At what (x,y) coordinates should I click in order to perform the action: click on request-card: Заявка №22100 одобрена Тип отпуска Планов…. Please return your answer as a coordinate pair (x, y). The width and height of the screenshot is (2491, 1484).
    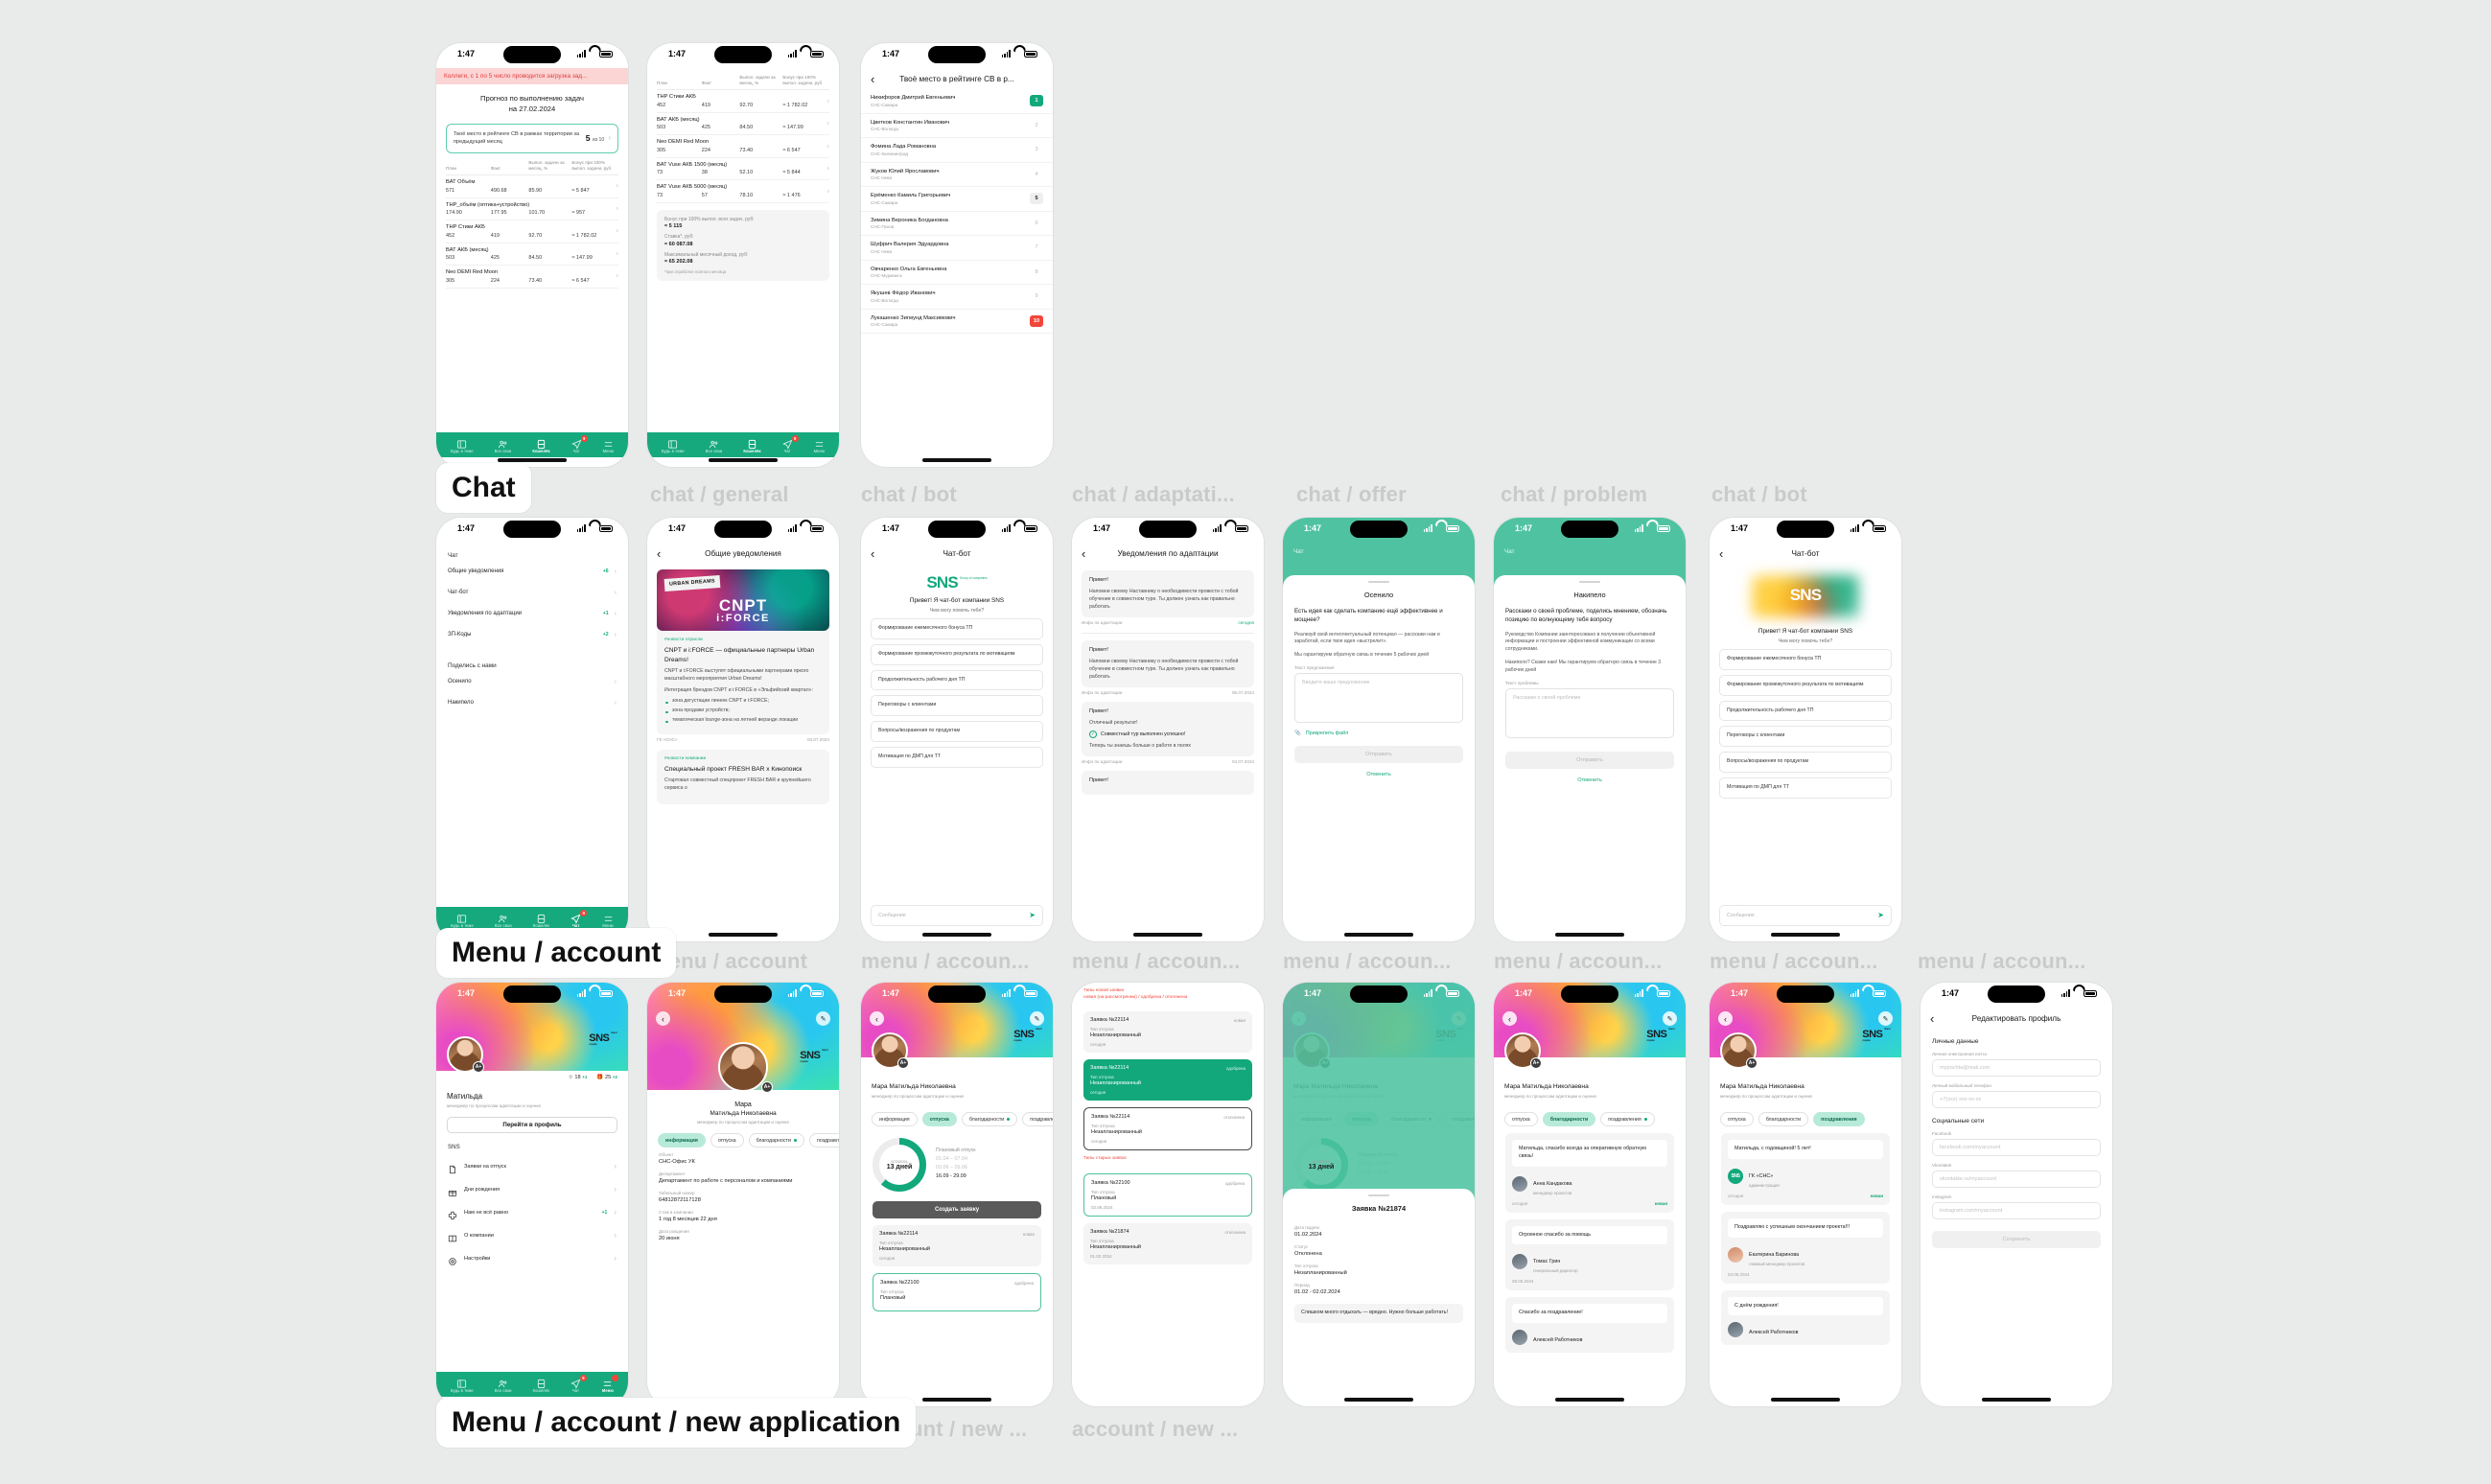
    Looking at the image, I should click on (1167, 1195).